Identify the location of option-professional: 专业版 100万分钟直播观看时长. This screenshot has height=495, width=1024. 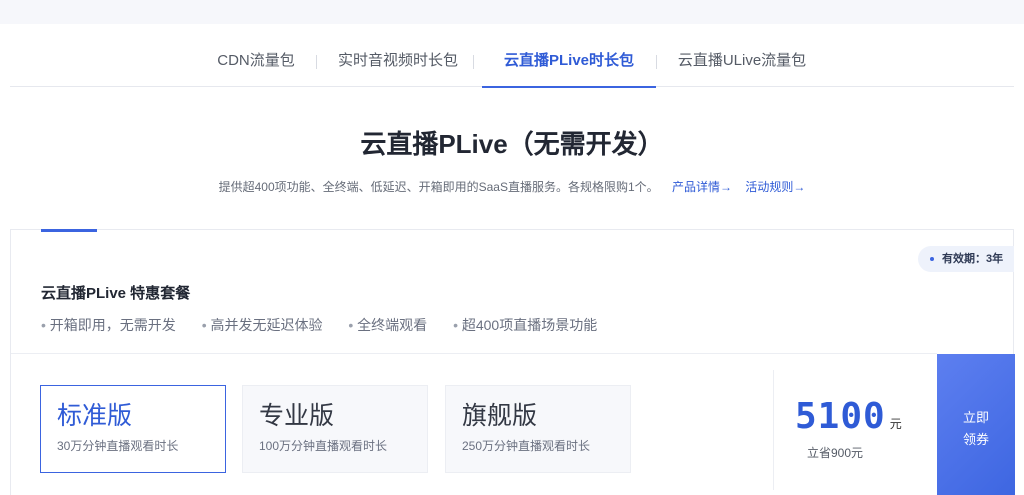
(335, 429).